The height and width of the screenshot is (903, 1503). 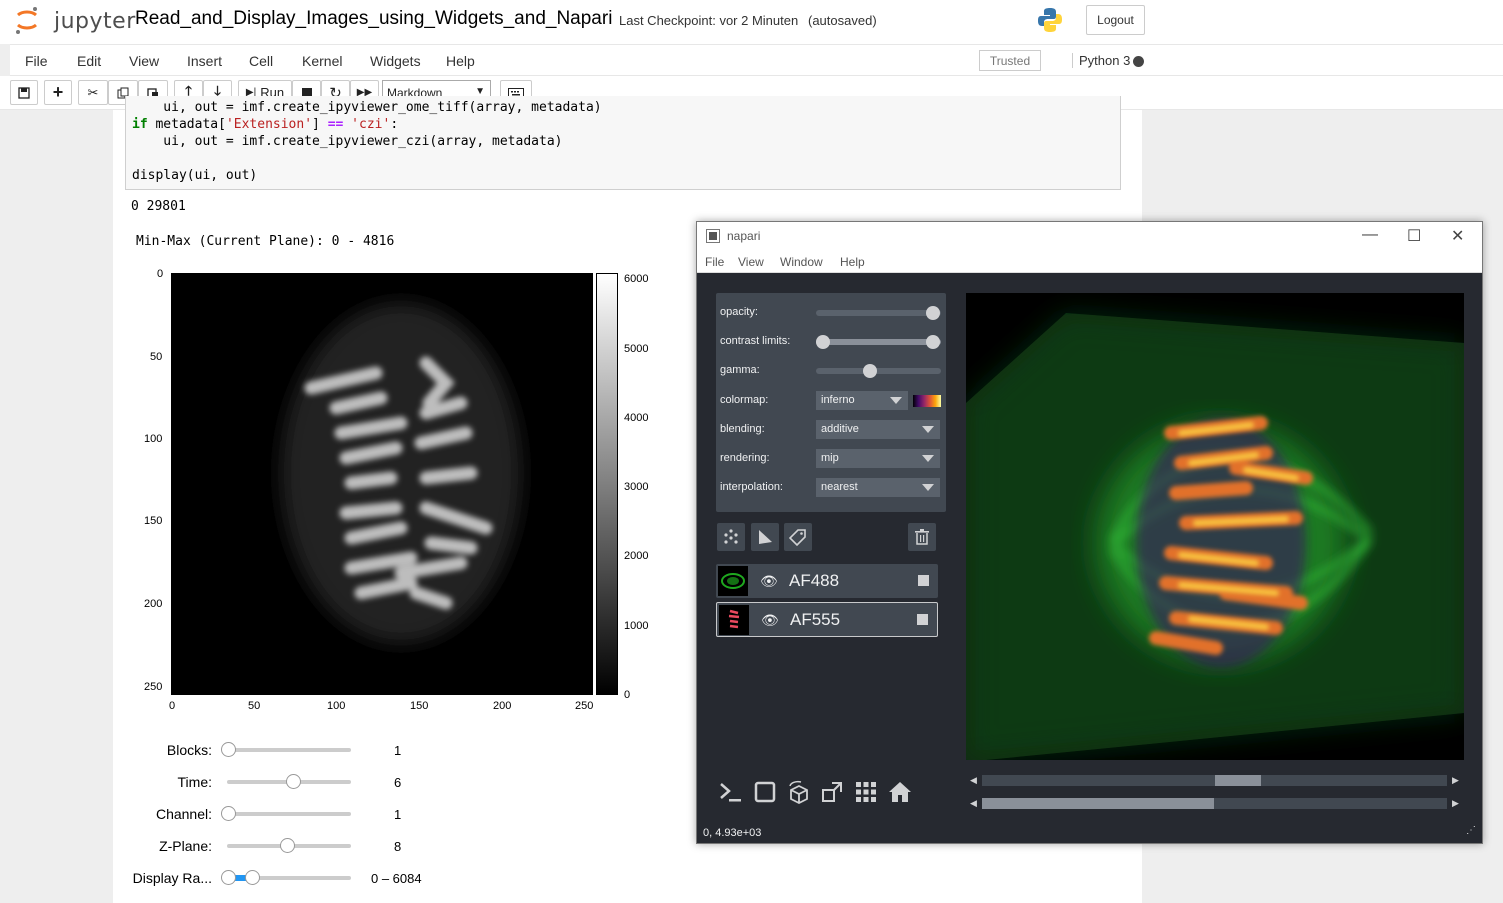 I want to click on napari-menubar: File View Window Help, so click(x=1089, y=261).